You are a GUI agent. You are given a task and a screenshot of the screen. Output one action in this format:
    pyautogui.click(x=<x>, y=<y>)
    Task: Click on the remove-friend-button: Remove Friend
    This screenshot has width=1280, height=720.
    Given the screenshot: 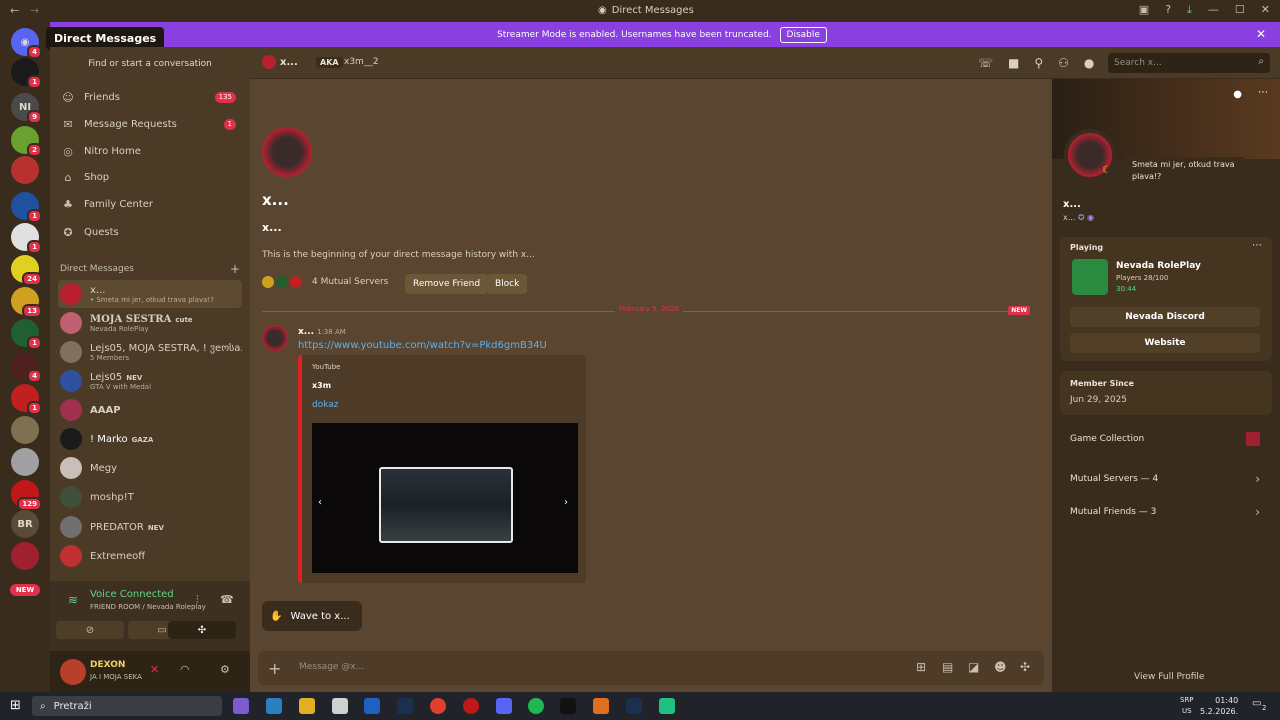 What is the action you would take?
    pyautogui.click(x=447, y=284)
    